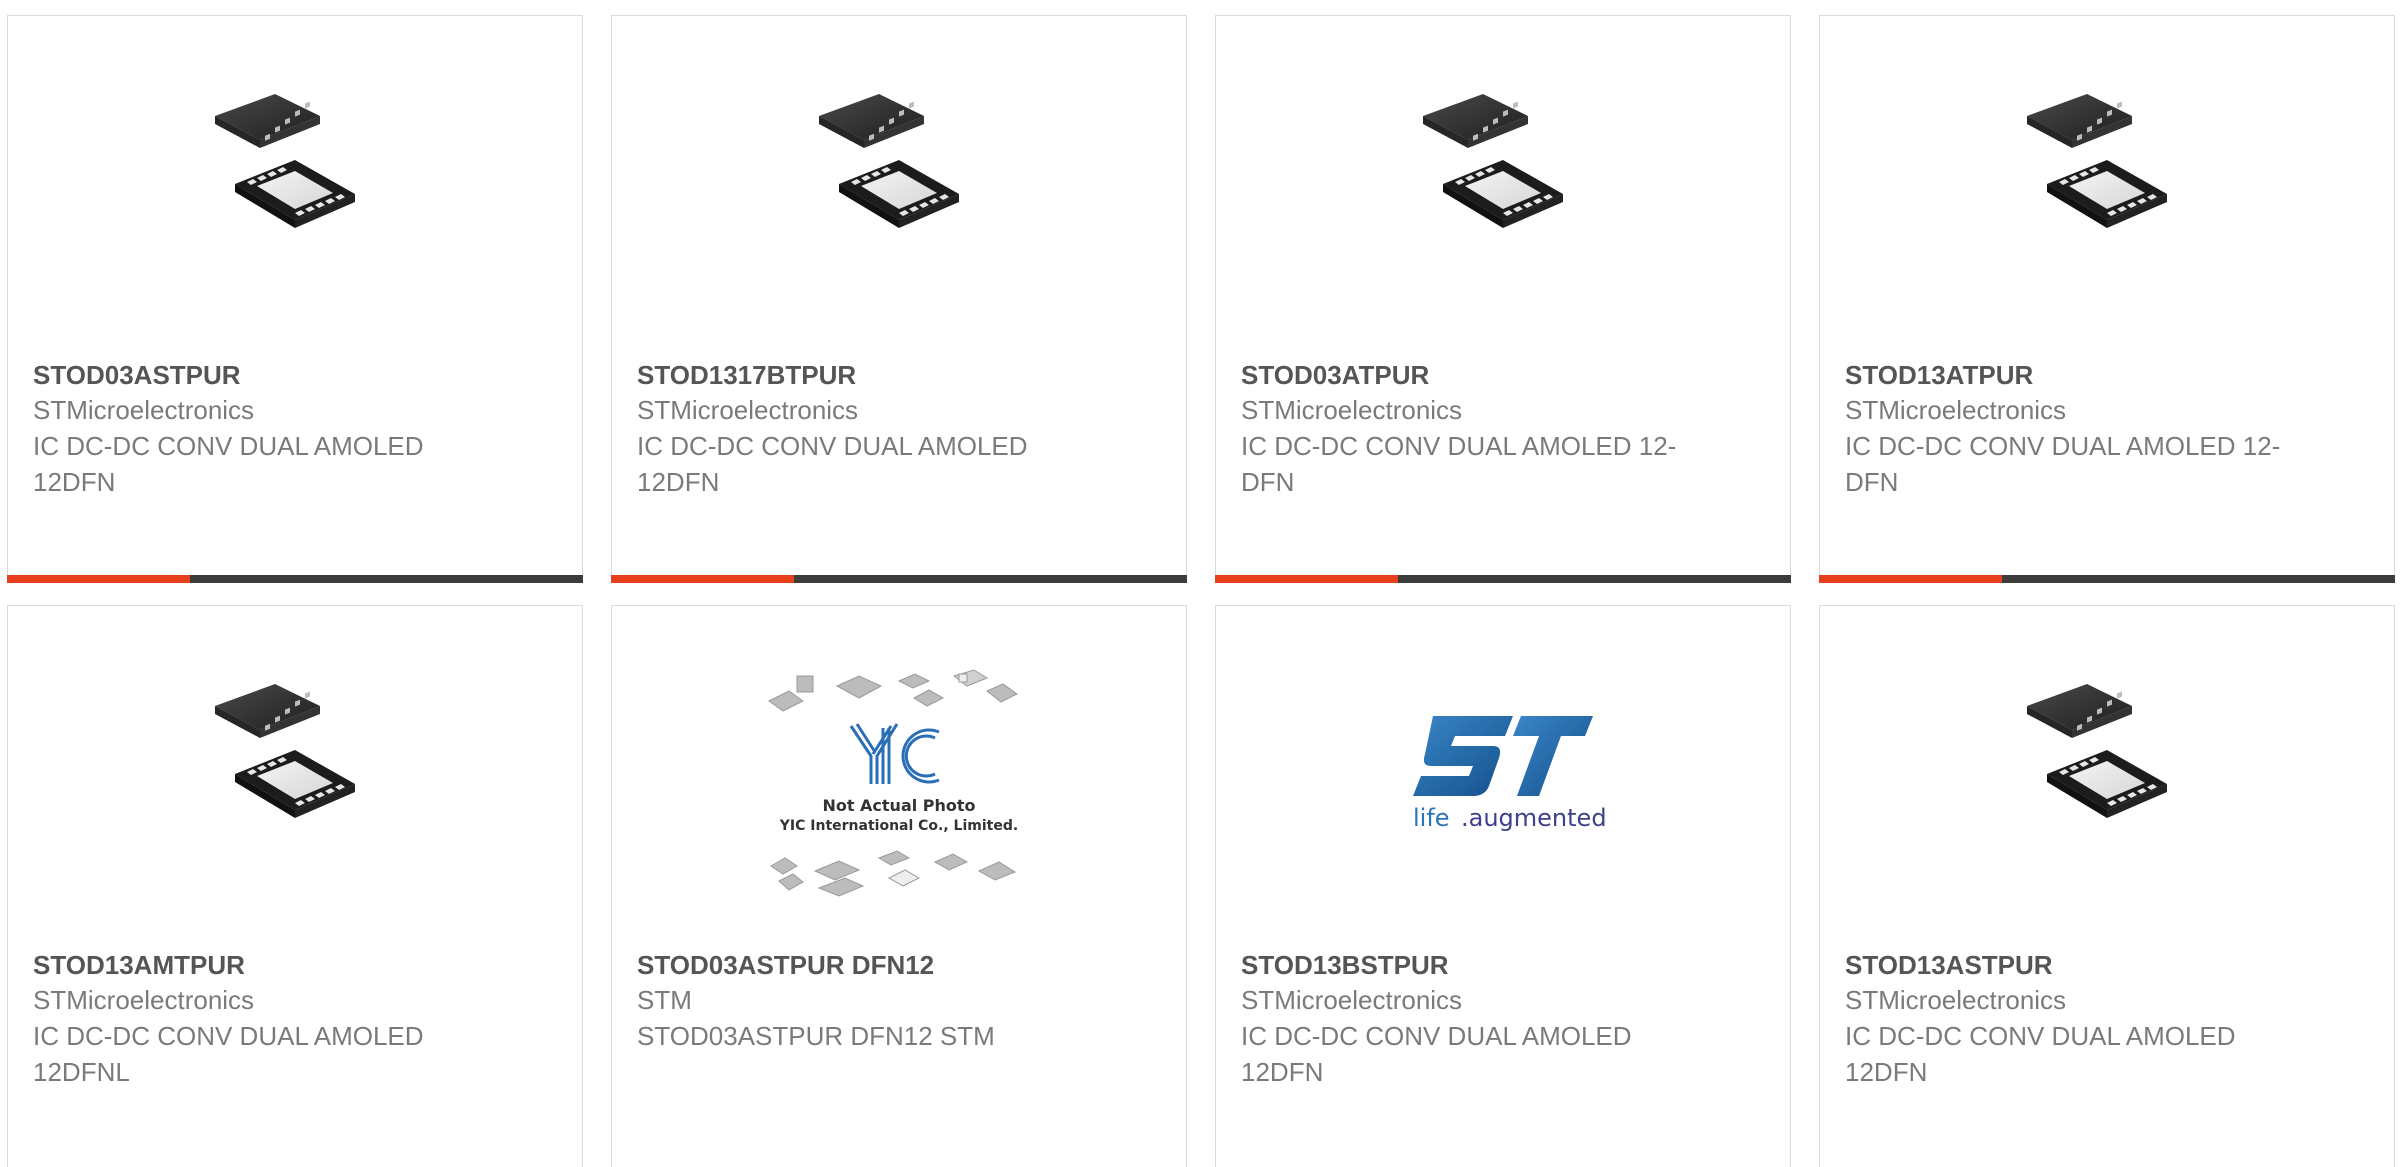  I want to click on placeholder-line2: YIC International Co., Limited., so click(898, 826).